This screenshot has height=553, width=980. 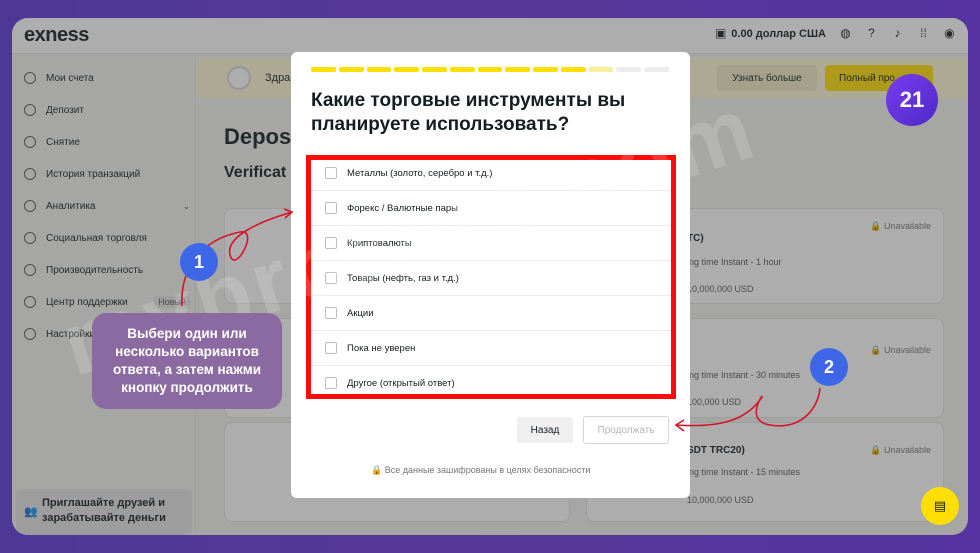 What do you see at coordinates (748, 407) in the screenshot?
I see `arrow-2-path` at bounding box center [748, 407].